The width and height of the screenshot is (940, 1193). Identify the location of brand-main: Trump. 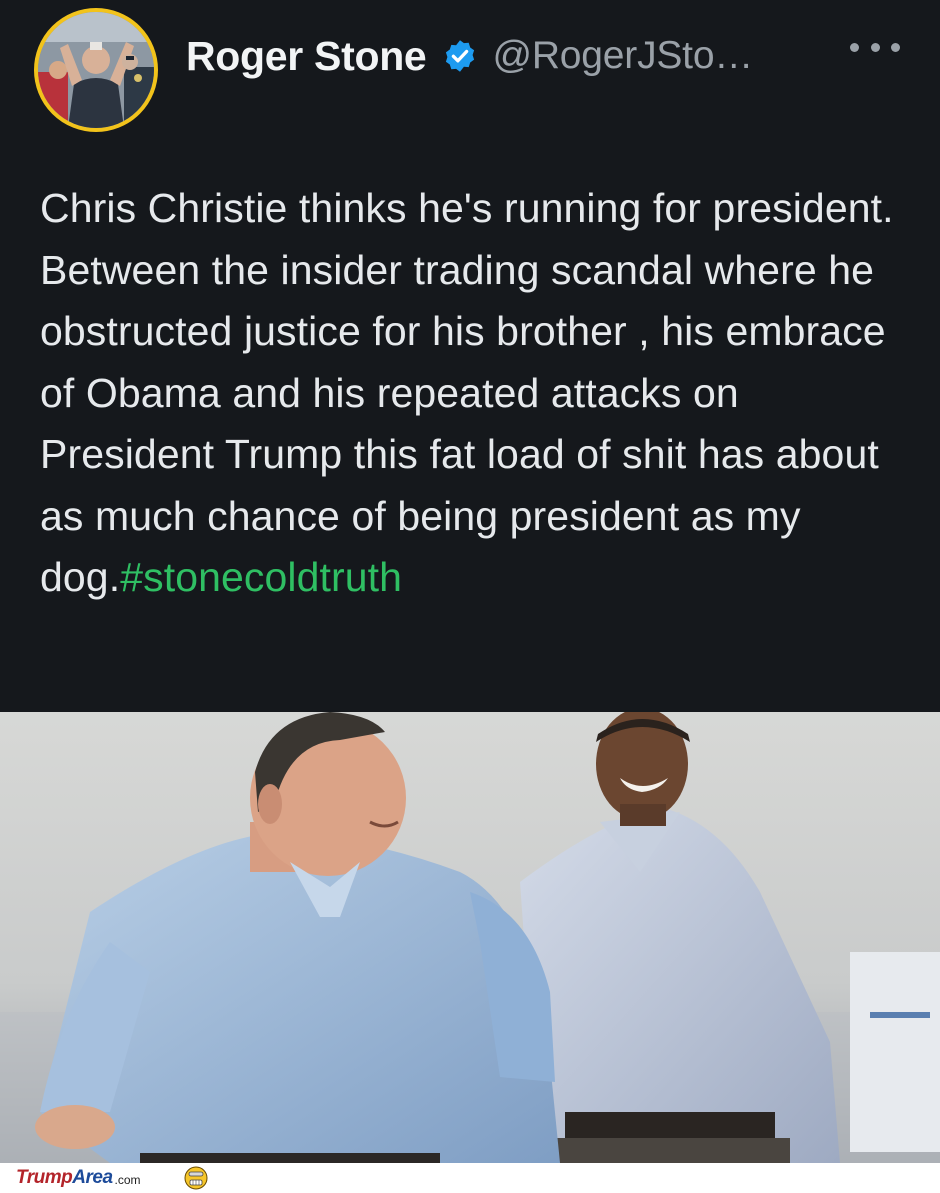
(44, 1177).